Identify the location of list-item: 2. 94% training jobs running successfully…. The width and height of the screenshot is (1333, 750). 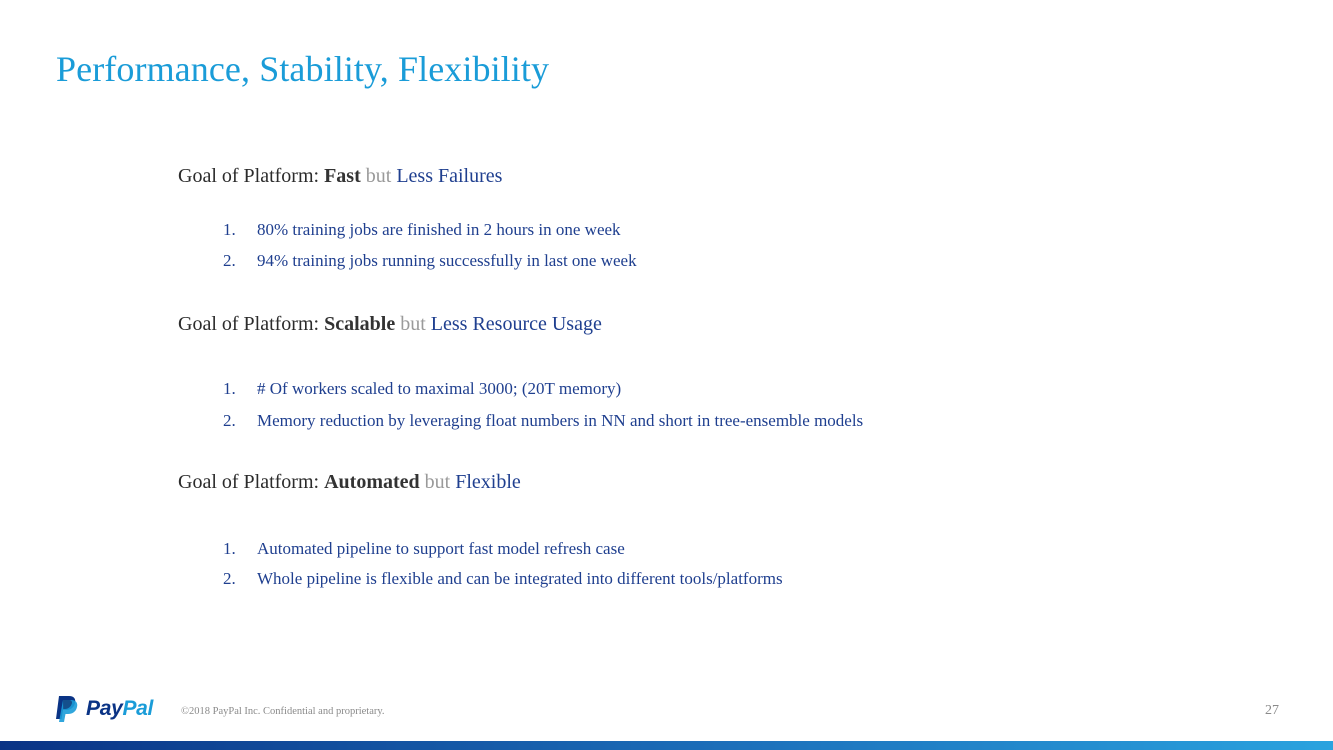
(430, 261).